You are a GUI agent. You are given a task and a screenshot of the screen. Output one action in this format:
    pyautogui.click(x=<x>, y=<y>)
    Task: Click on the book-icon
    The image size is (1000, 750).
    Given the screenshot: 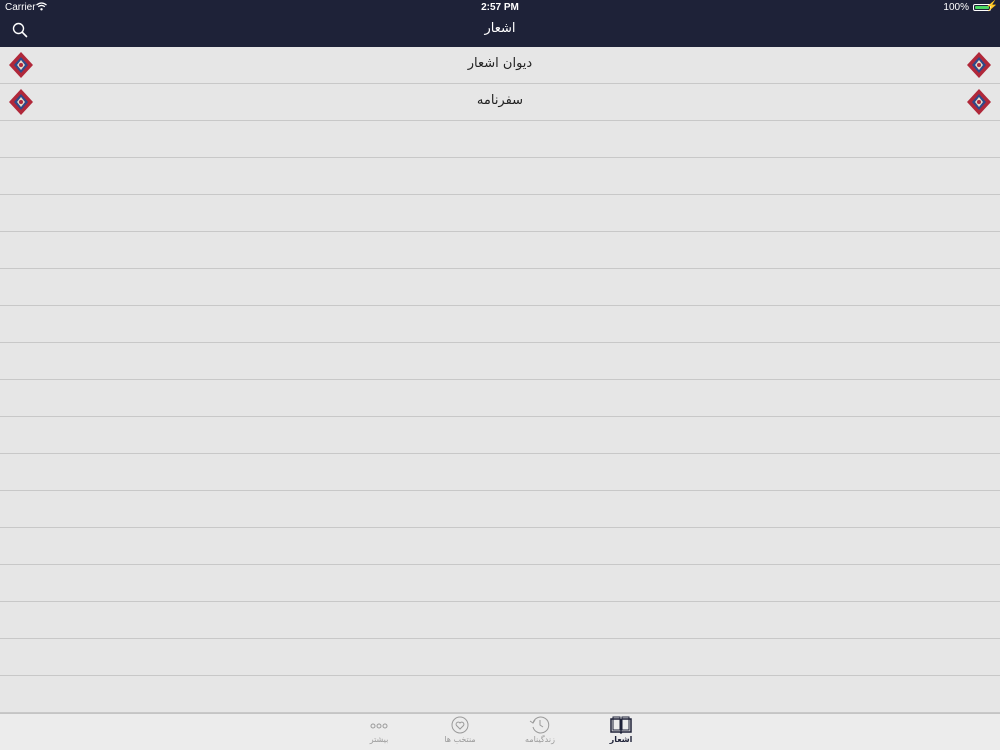 What is the action you would take?
    pyautogui.click(x=621, y=725)
    